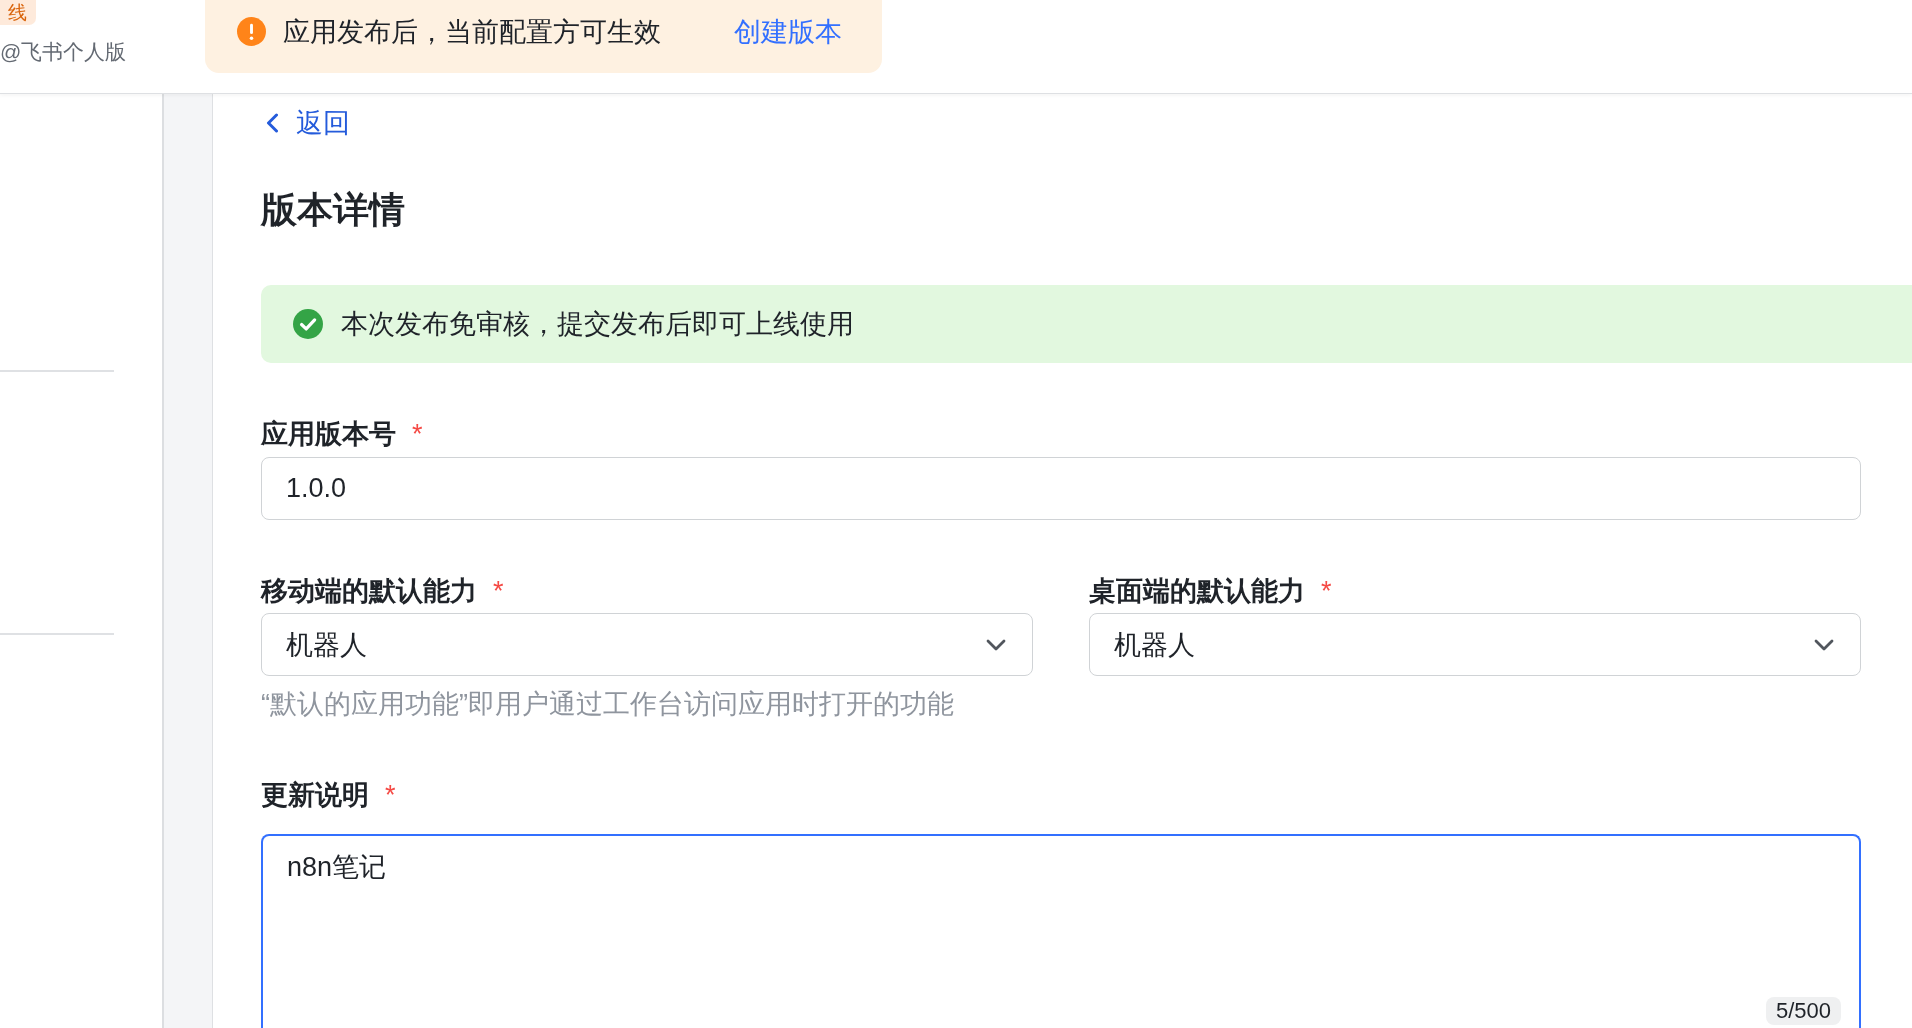  What do you see at coordinates (251, 31) in the screenshot?
I see `warning-icon` at bounding box center [251, 31].